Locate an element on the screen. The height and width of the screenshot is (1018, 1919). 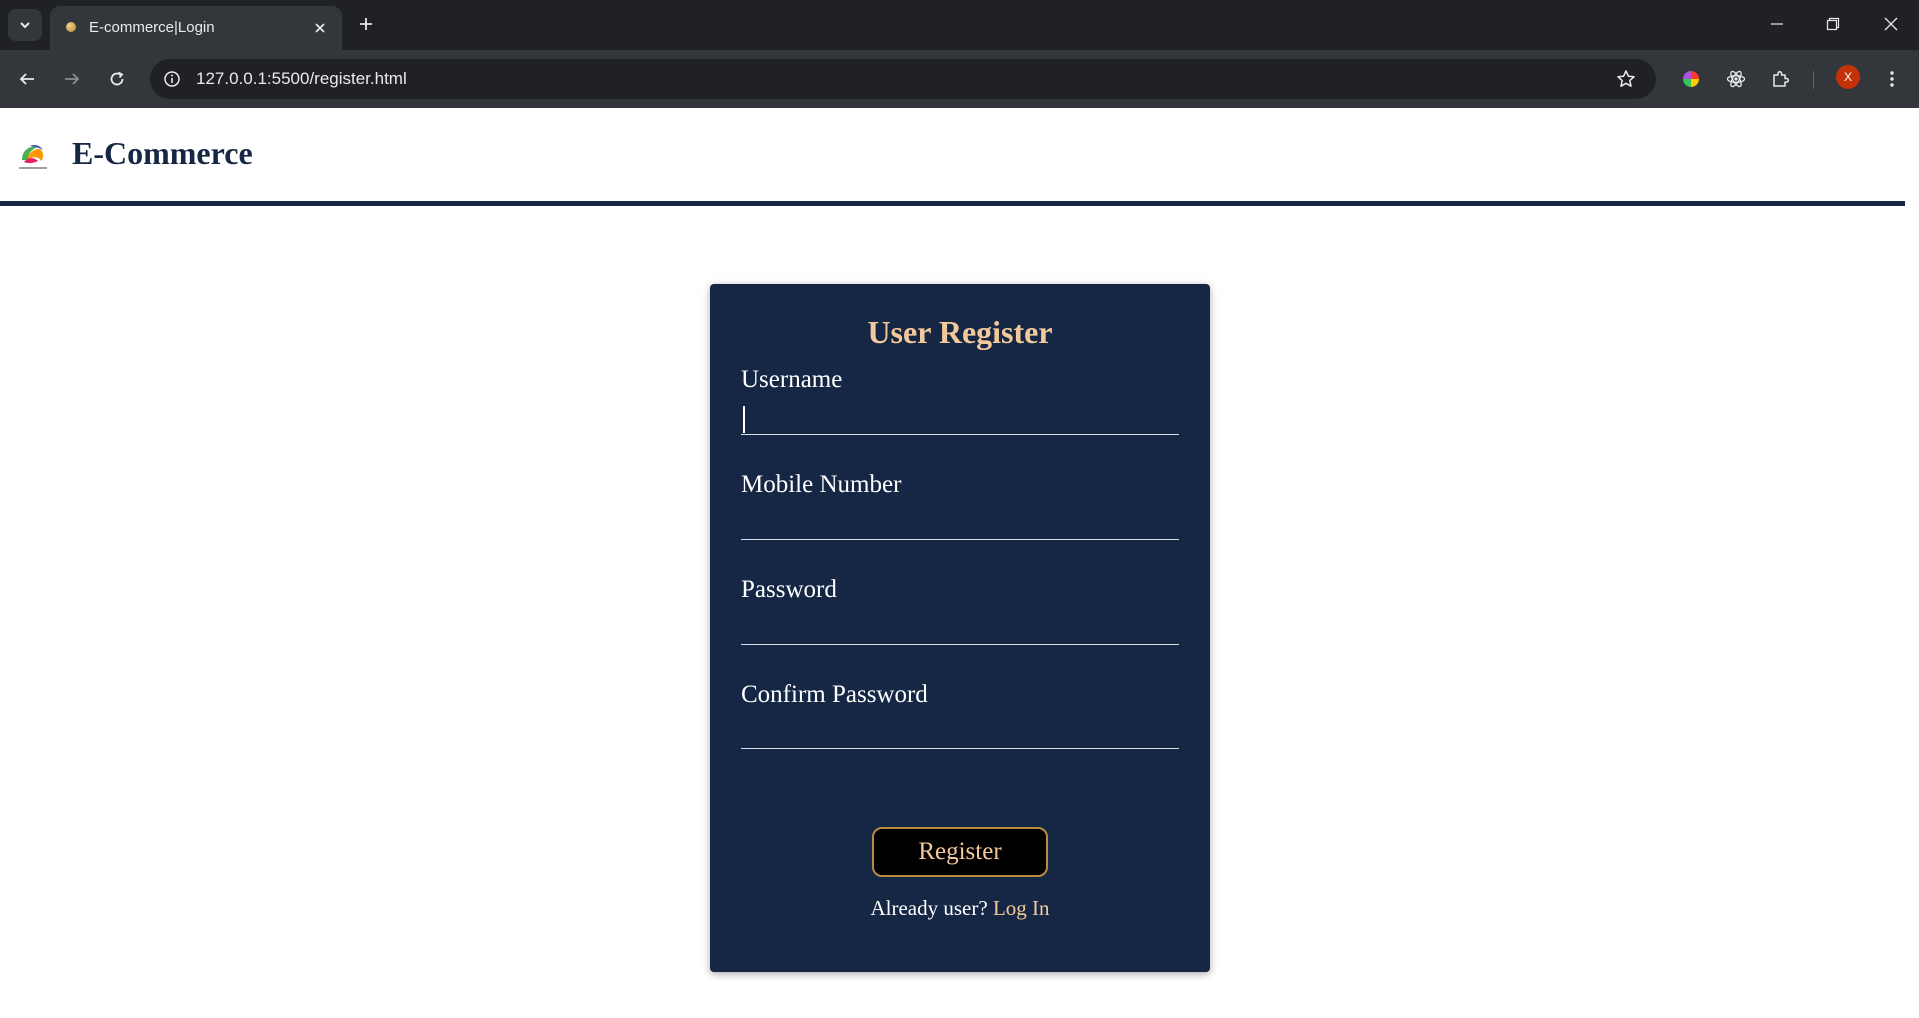
site-info-icon is located at coordinates (172, 79).